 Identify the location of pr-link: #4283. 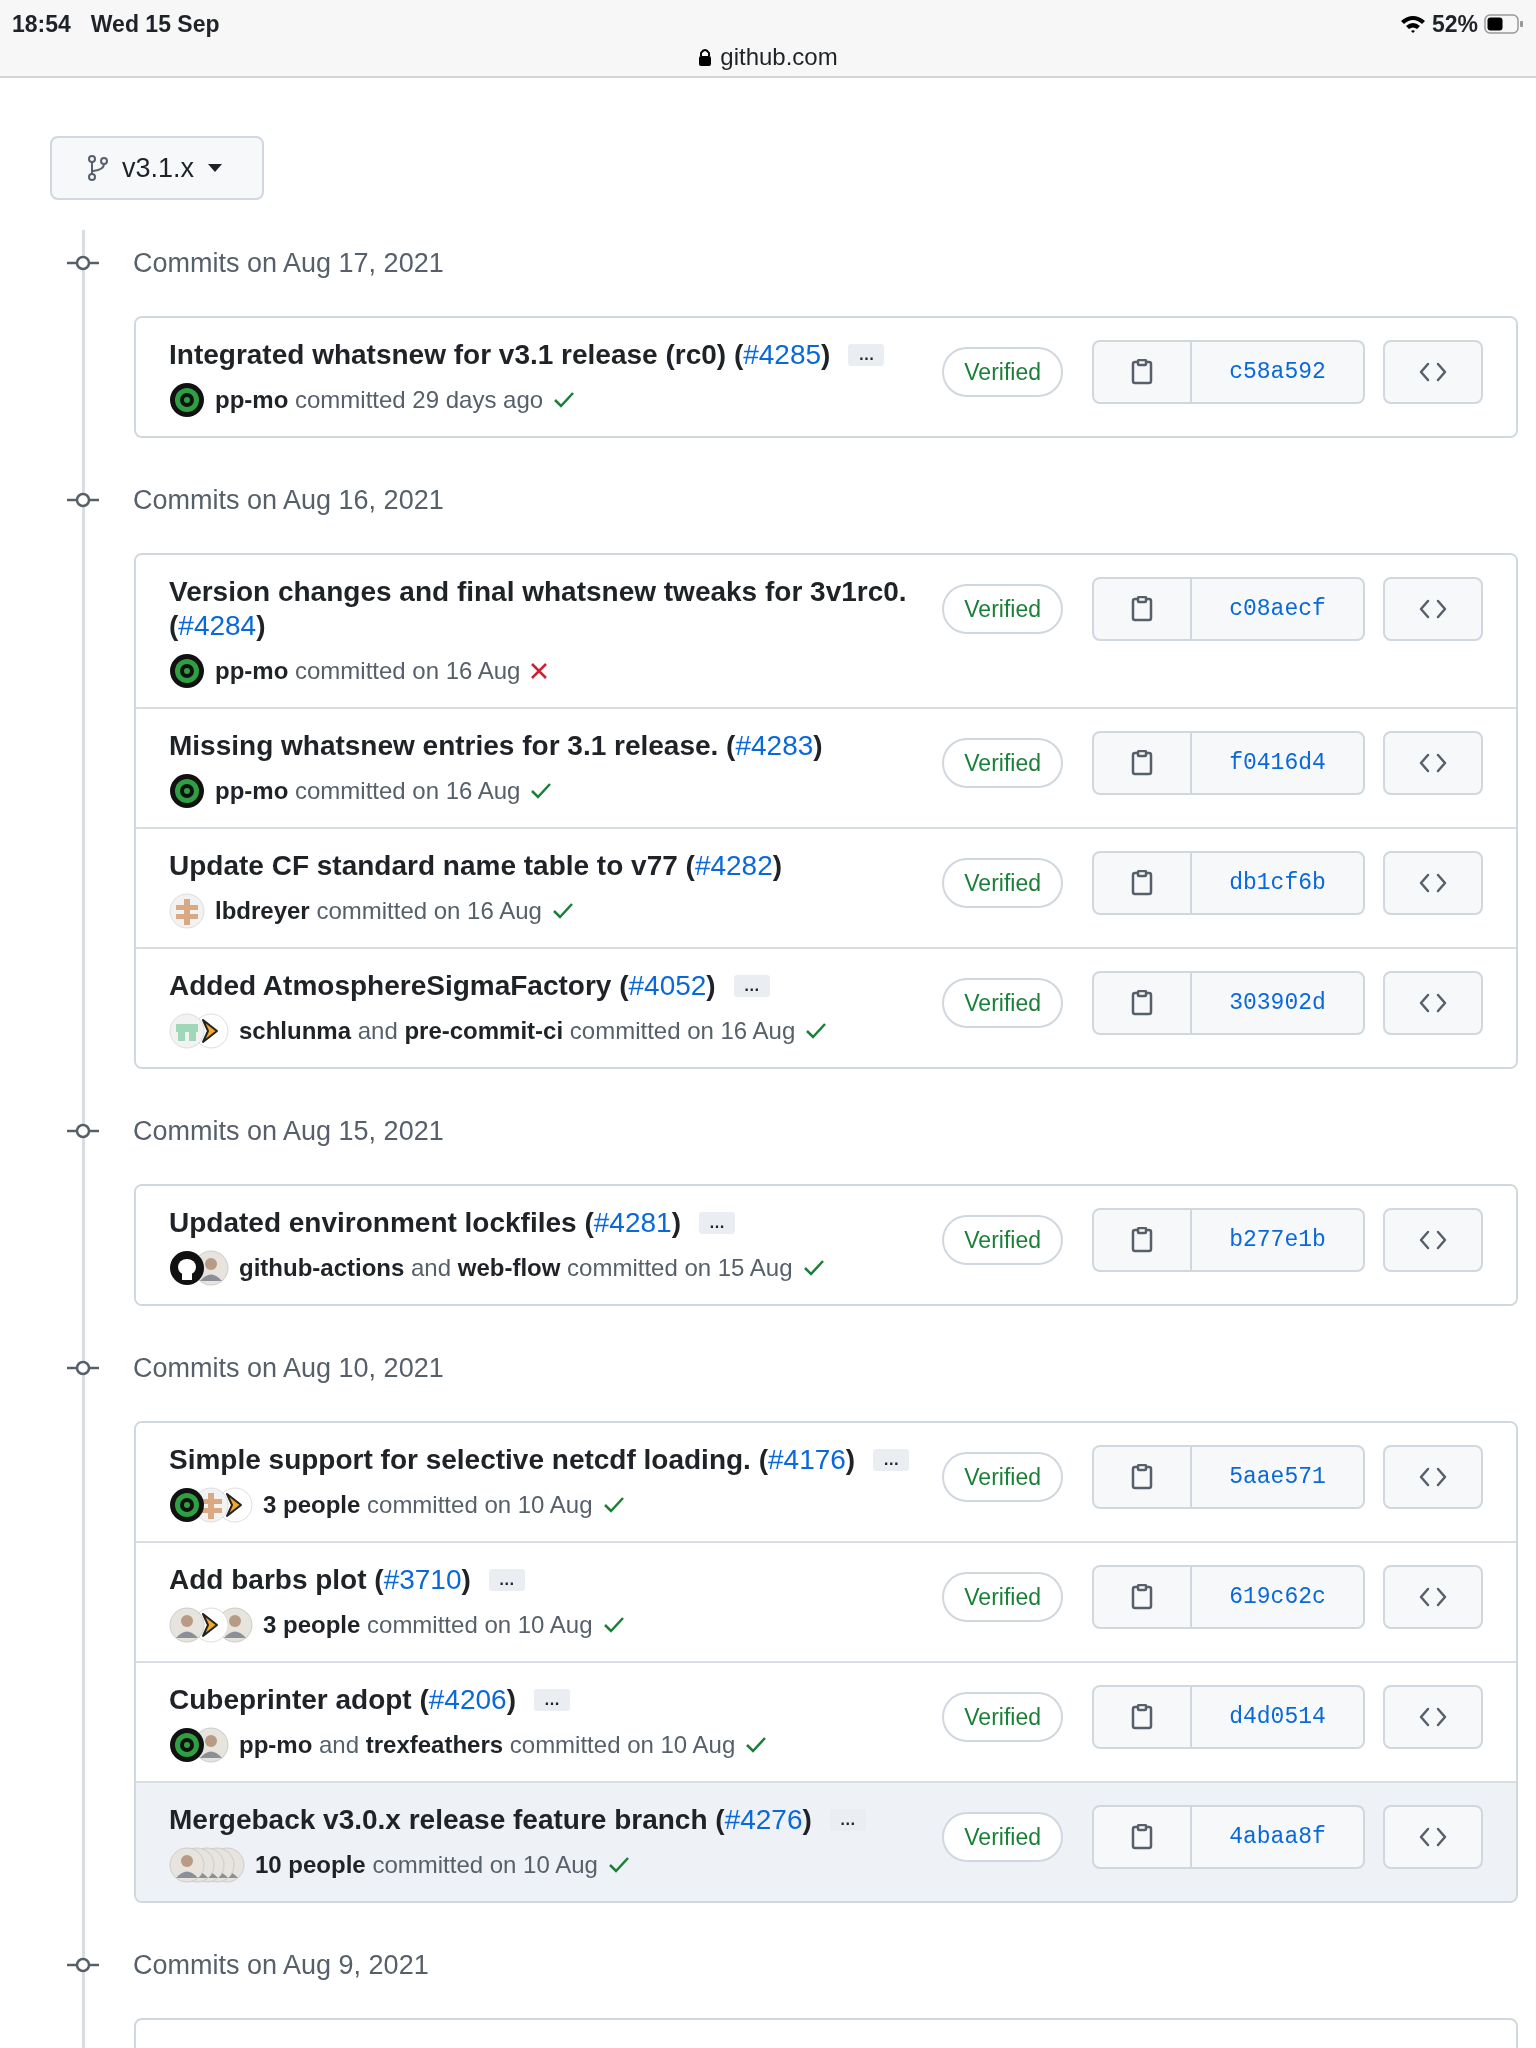
(774, 745).